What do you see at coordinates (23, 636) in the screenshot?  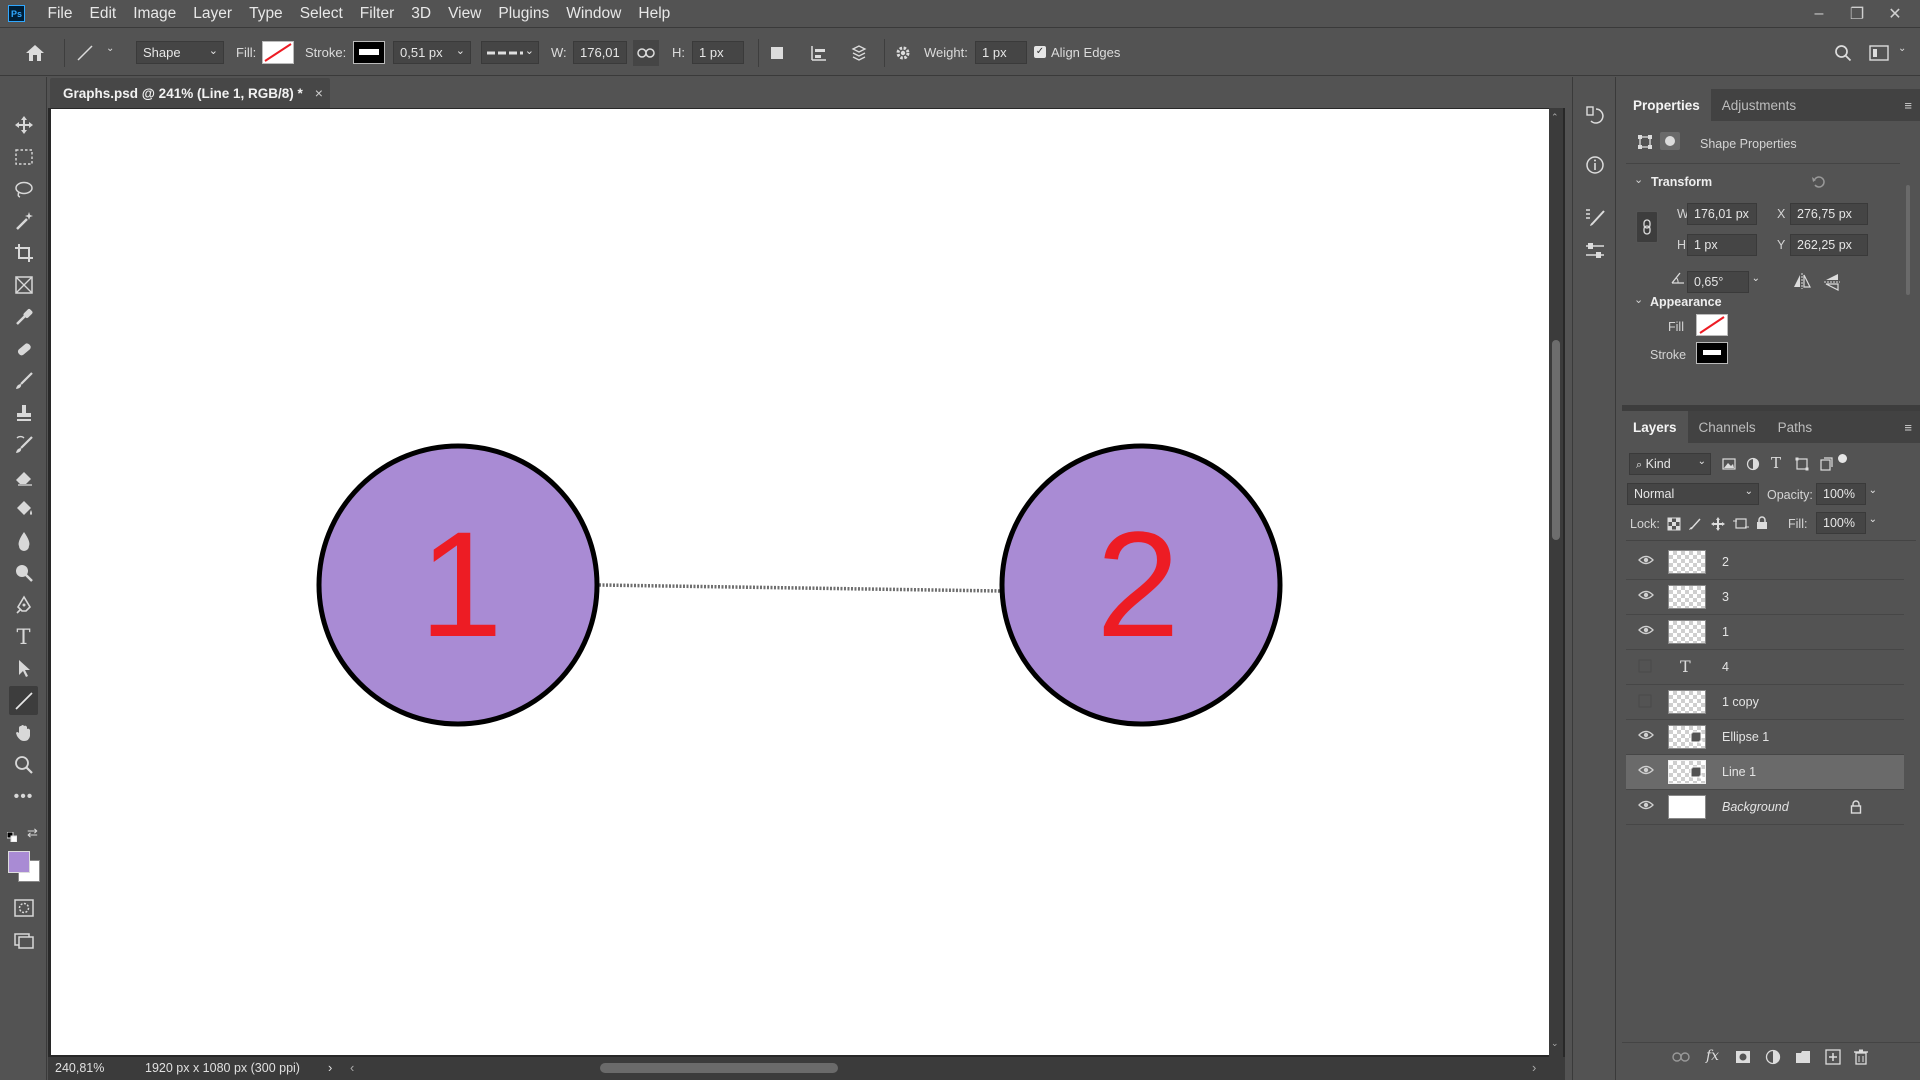 I see `type-tool-icon: T` at bounding box center [23, 636].